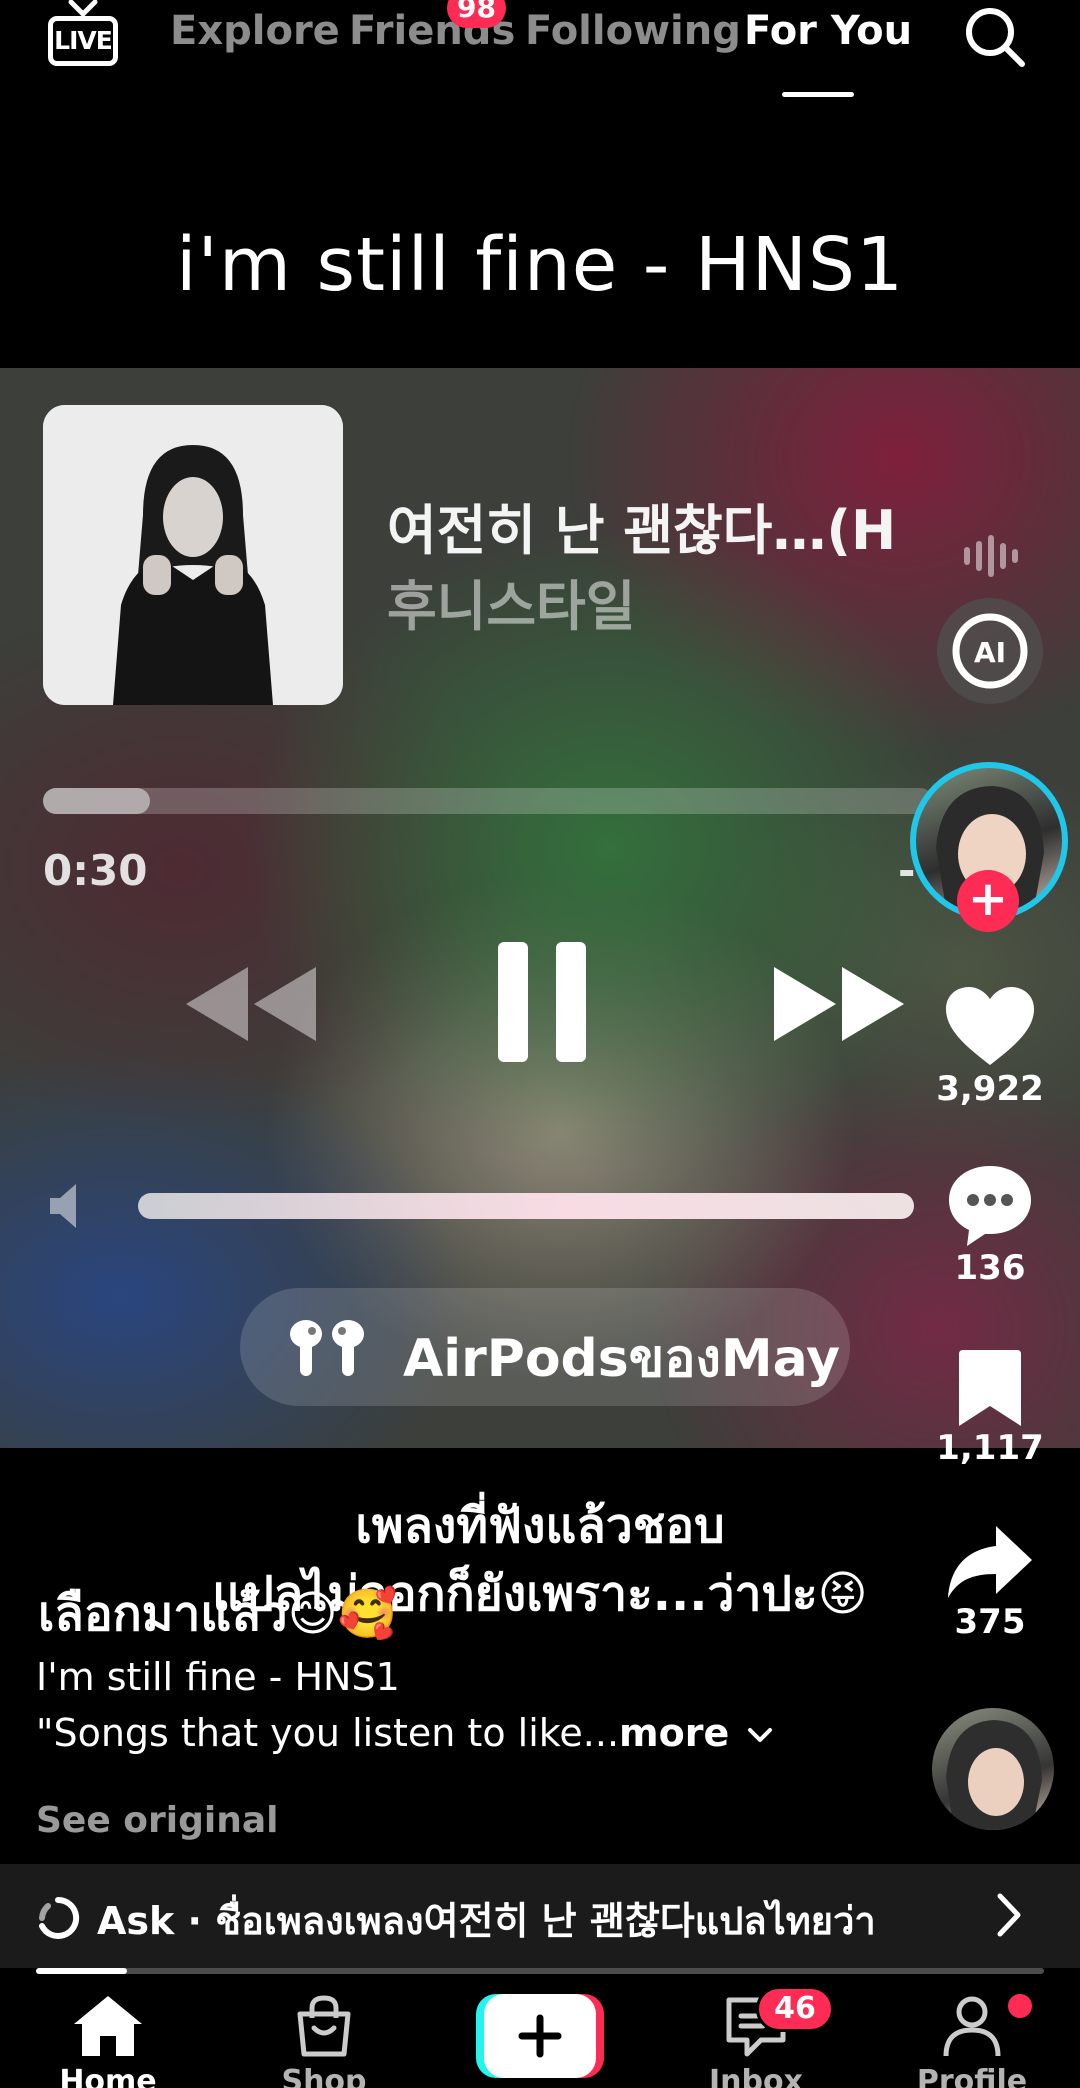 This screenshot has width=1080, height=2088. What do you see at coordinates (327, 1348) in the screenshot?
I see `airpods-icon` at bounding box center [327, 1348].